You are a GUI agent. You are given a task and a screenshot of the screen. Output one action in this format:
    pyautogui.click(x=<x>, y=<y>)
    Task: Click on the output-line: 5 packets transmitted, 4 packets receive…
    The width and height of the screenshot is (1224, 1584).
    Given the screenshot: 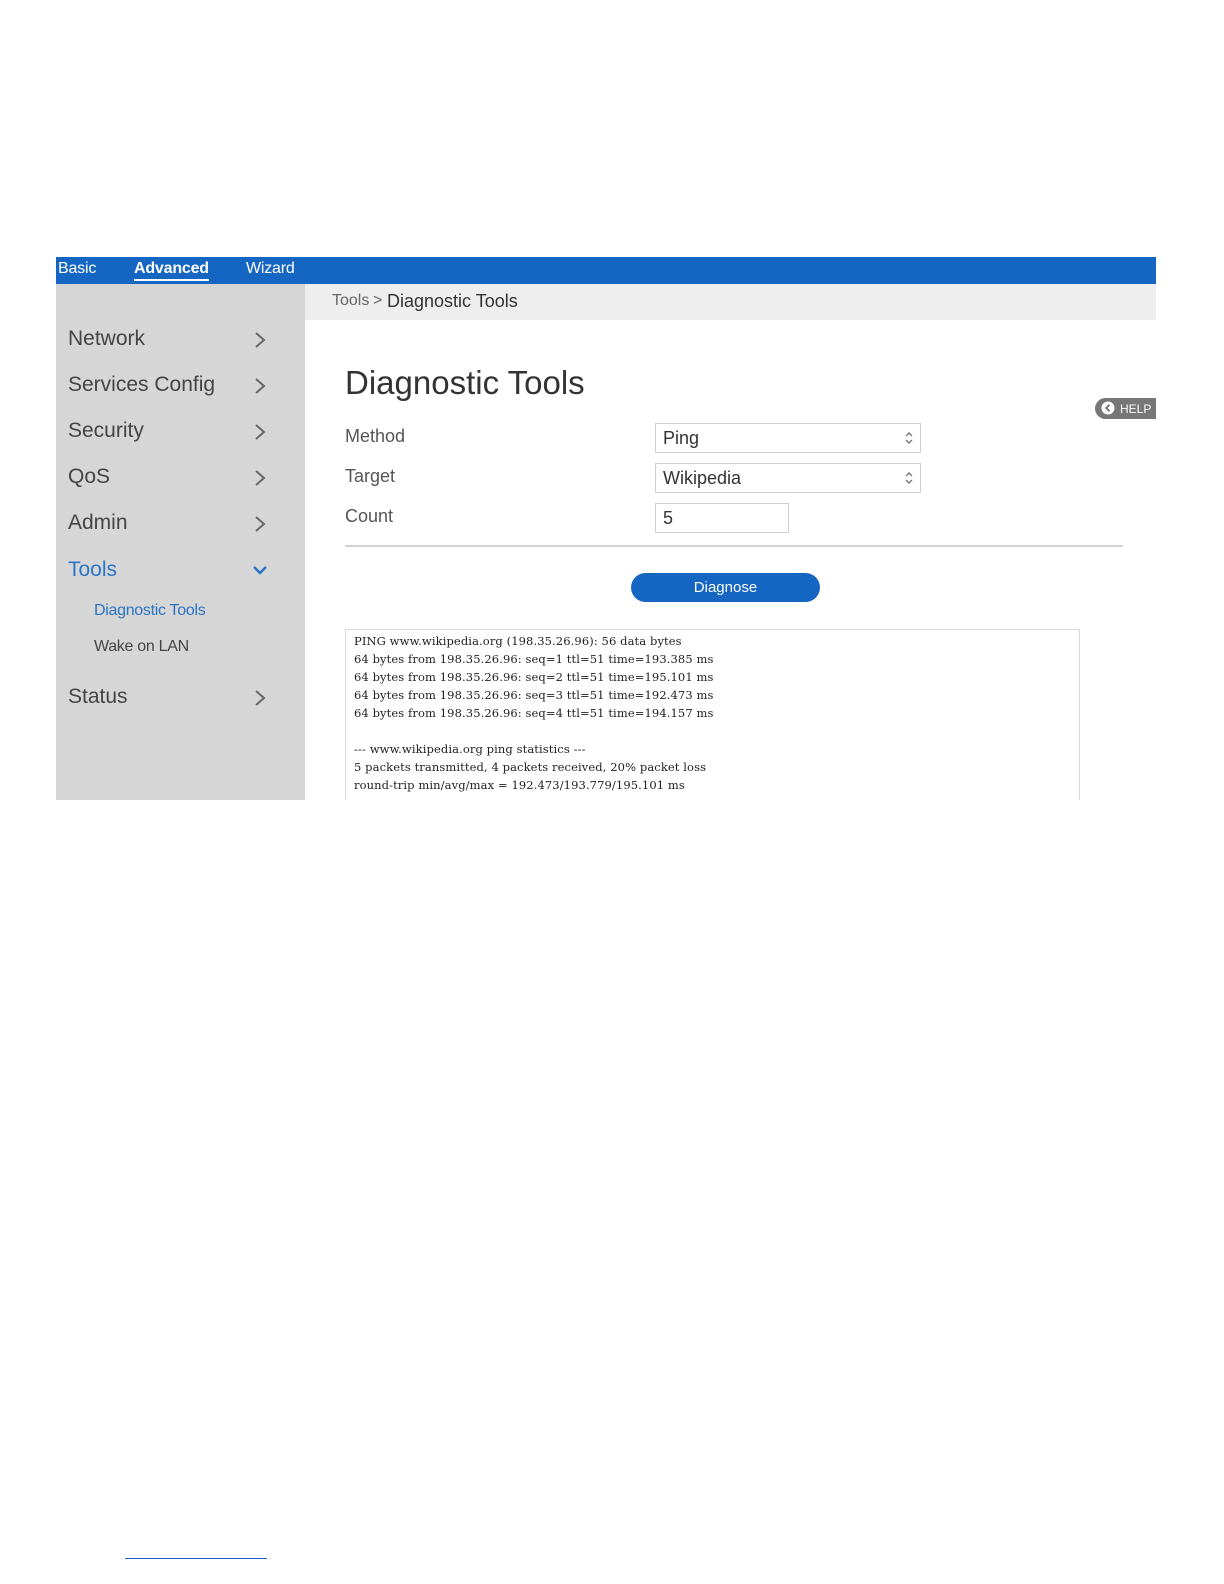 What is the action you would take?
    pyautogui.click(x=530, y=767)
    